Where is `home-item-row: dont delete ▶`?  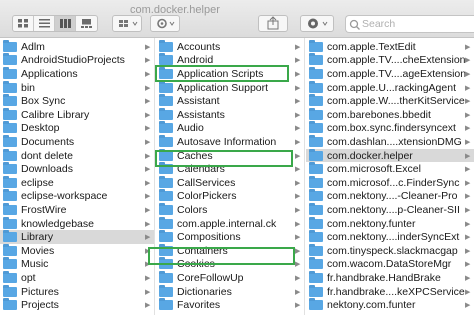 home-item-row: dont delete ▶ is located at coordinates (77, 155).